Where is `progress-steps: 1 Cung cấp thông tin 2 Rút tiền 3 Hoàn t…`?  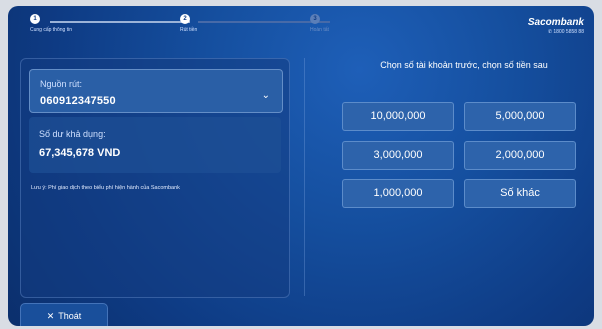 progress-steps: 1 Cung cấp thông tin 2 Rút tiền 3 Hoàn t… is located at coordinates (187, 27).